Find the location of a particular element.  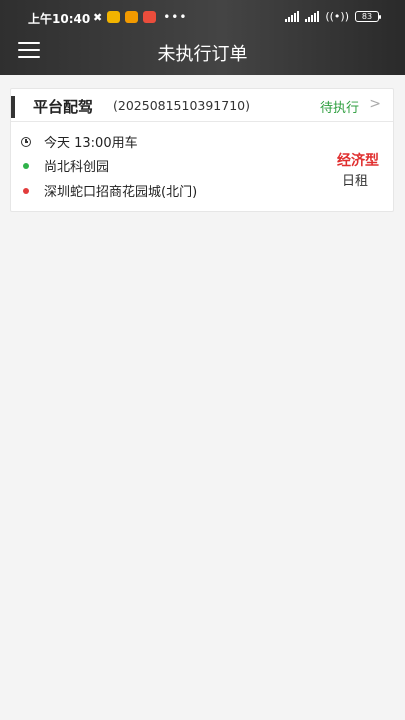

status-time: 上午10:40 is located at coordinates (59, 19).